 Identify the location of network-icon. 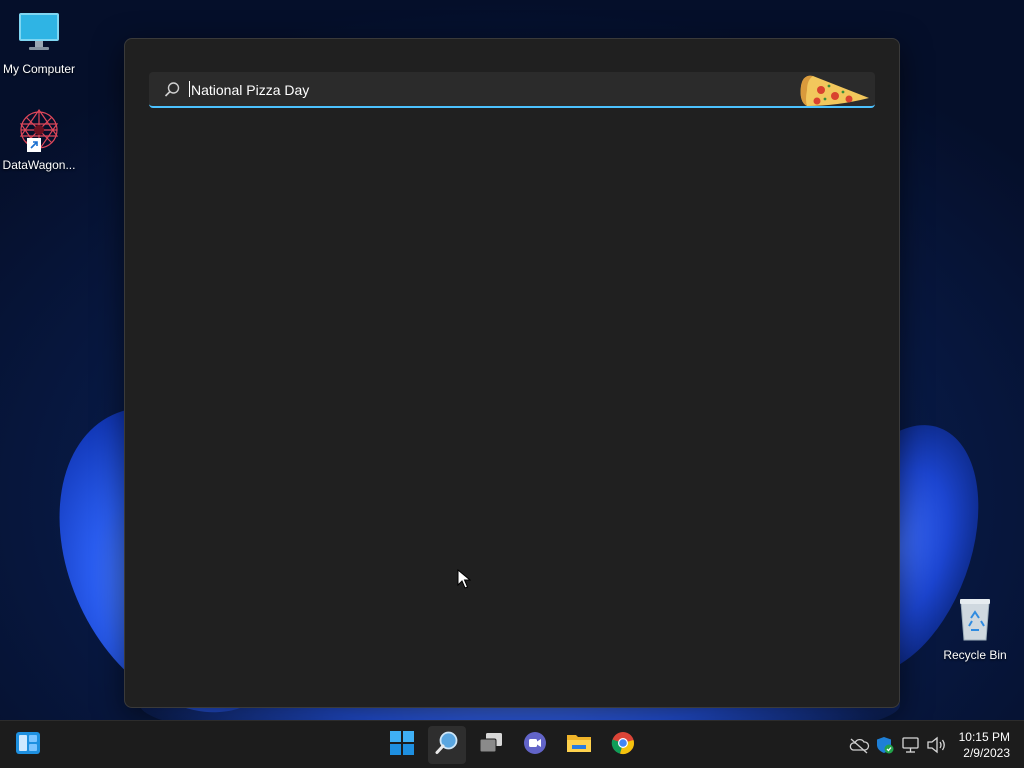
(911, 745).